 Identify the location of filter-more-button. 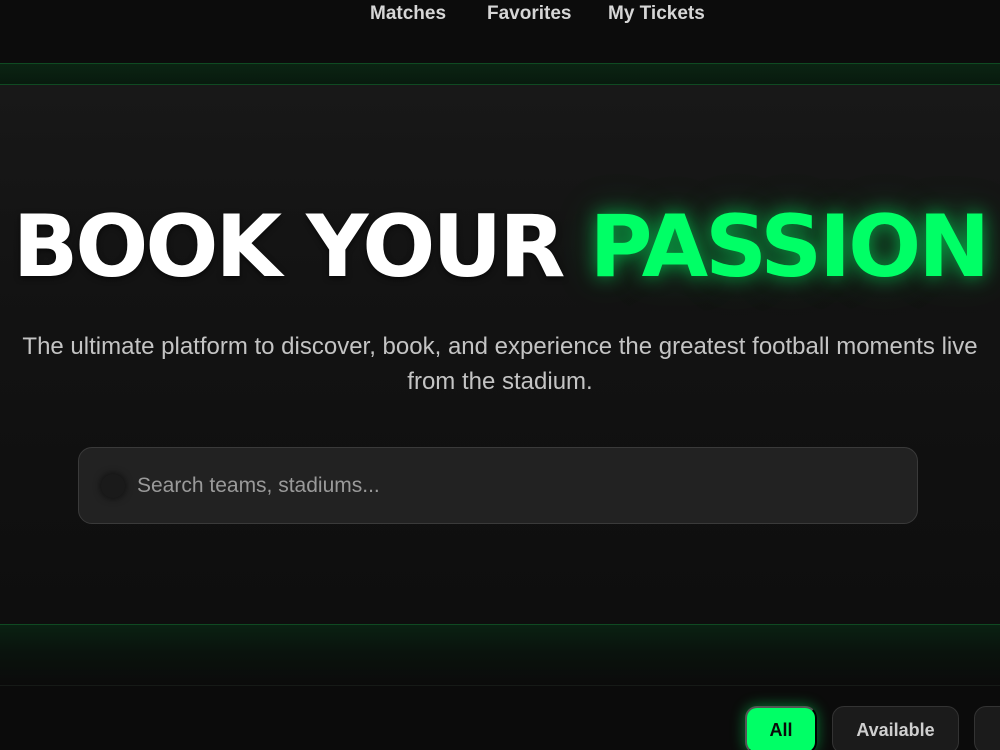
(987, 728).